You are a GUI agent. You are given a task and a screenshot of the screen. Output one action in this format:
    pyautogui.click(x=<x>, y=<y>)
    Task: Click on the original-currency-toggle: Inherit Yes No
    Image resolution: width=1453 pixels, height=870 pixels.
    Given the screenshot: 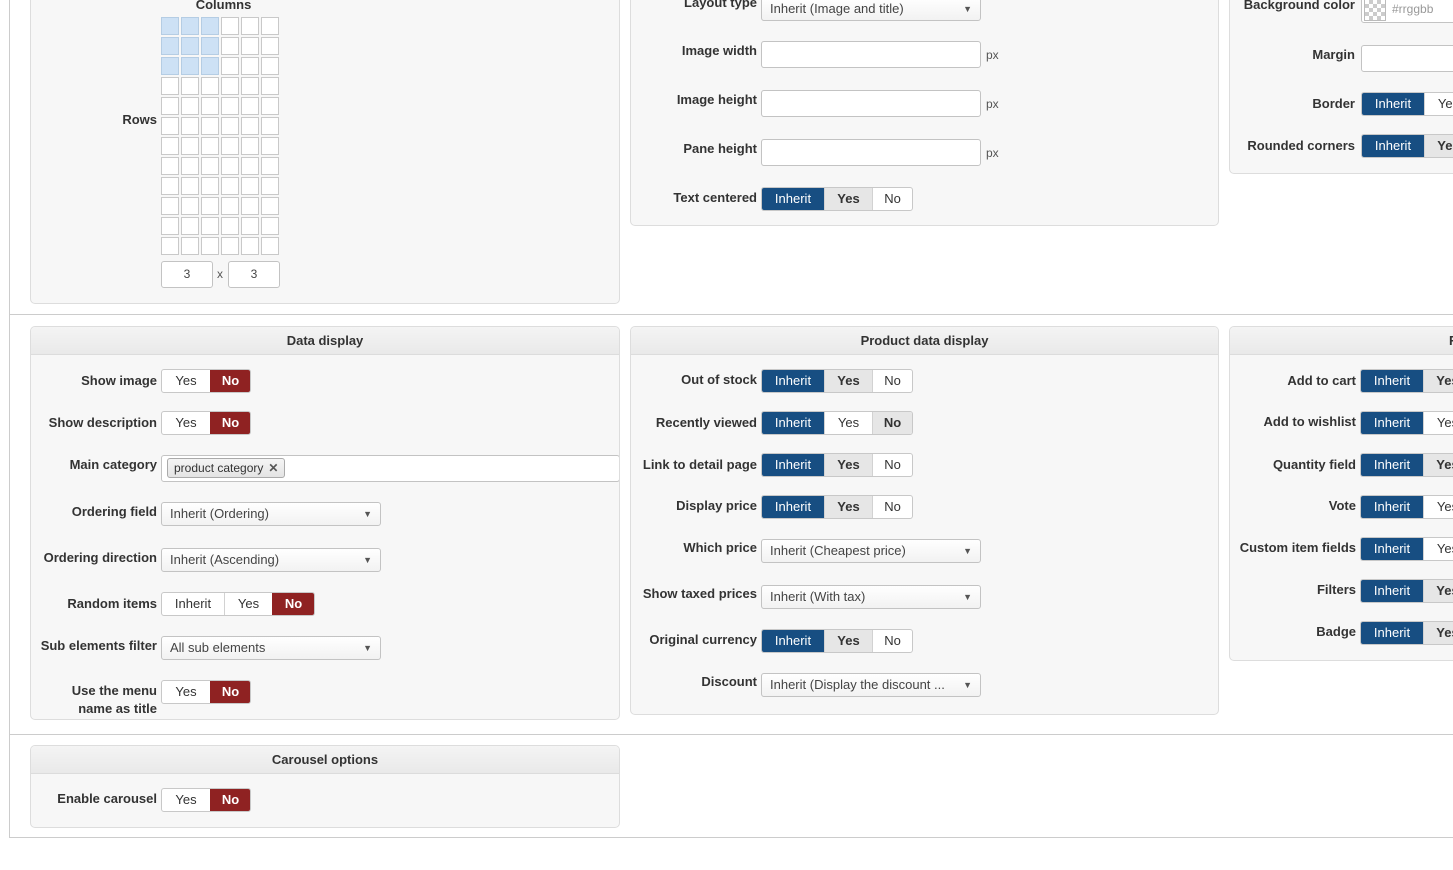 What is the action you would take?
    pyautogui.click(x=837, y=641)
    